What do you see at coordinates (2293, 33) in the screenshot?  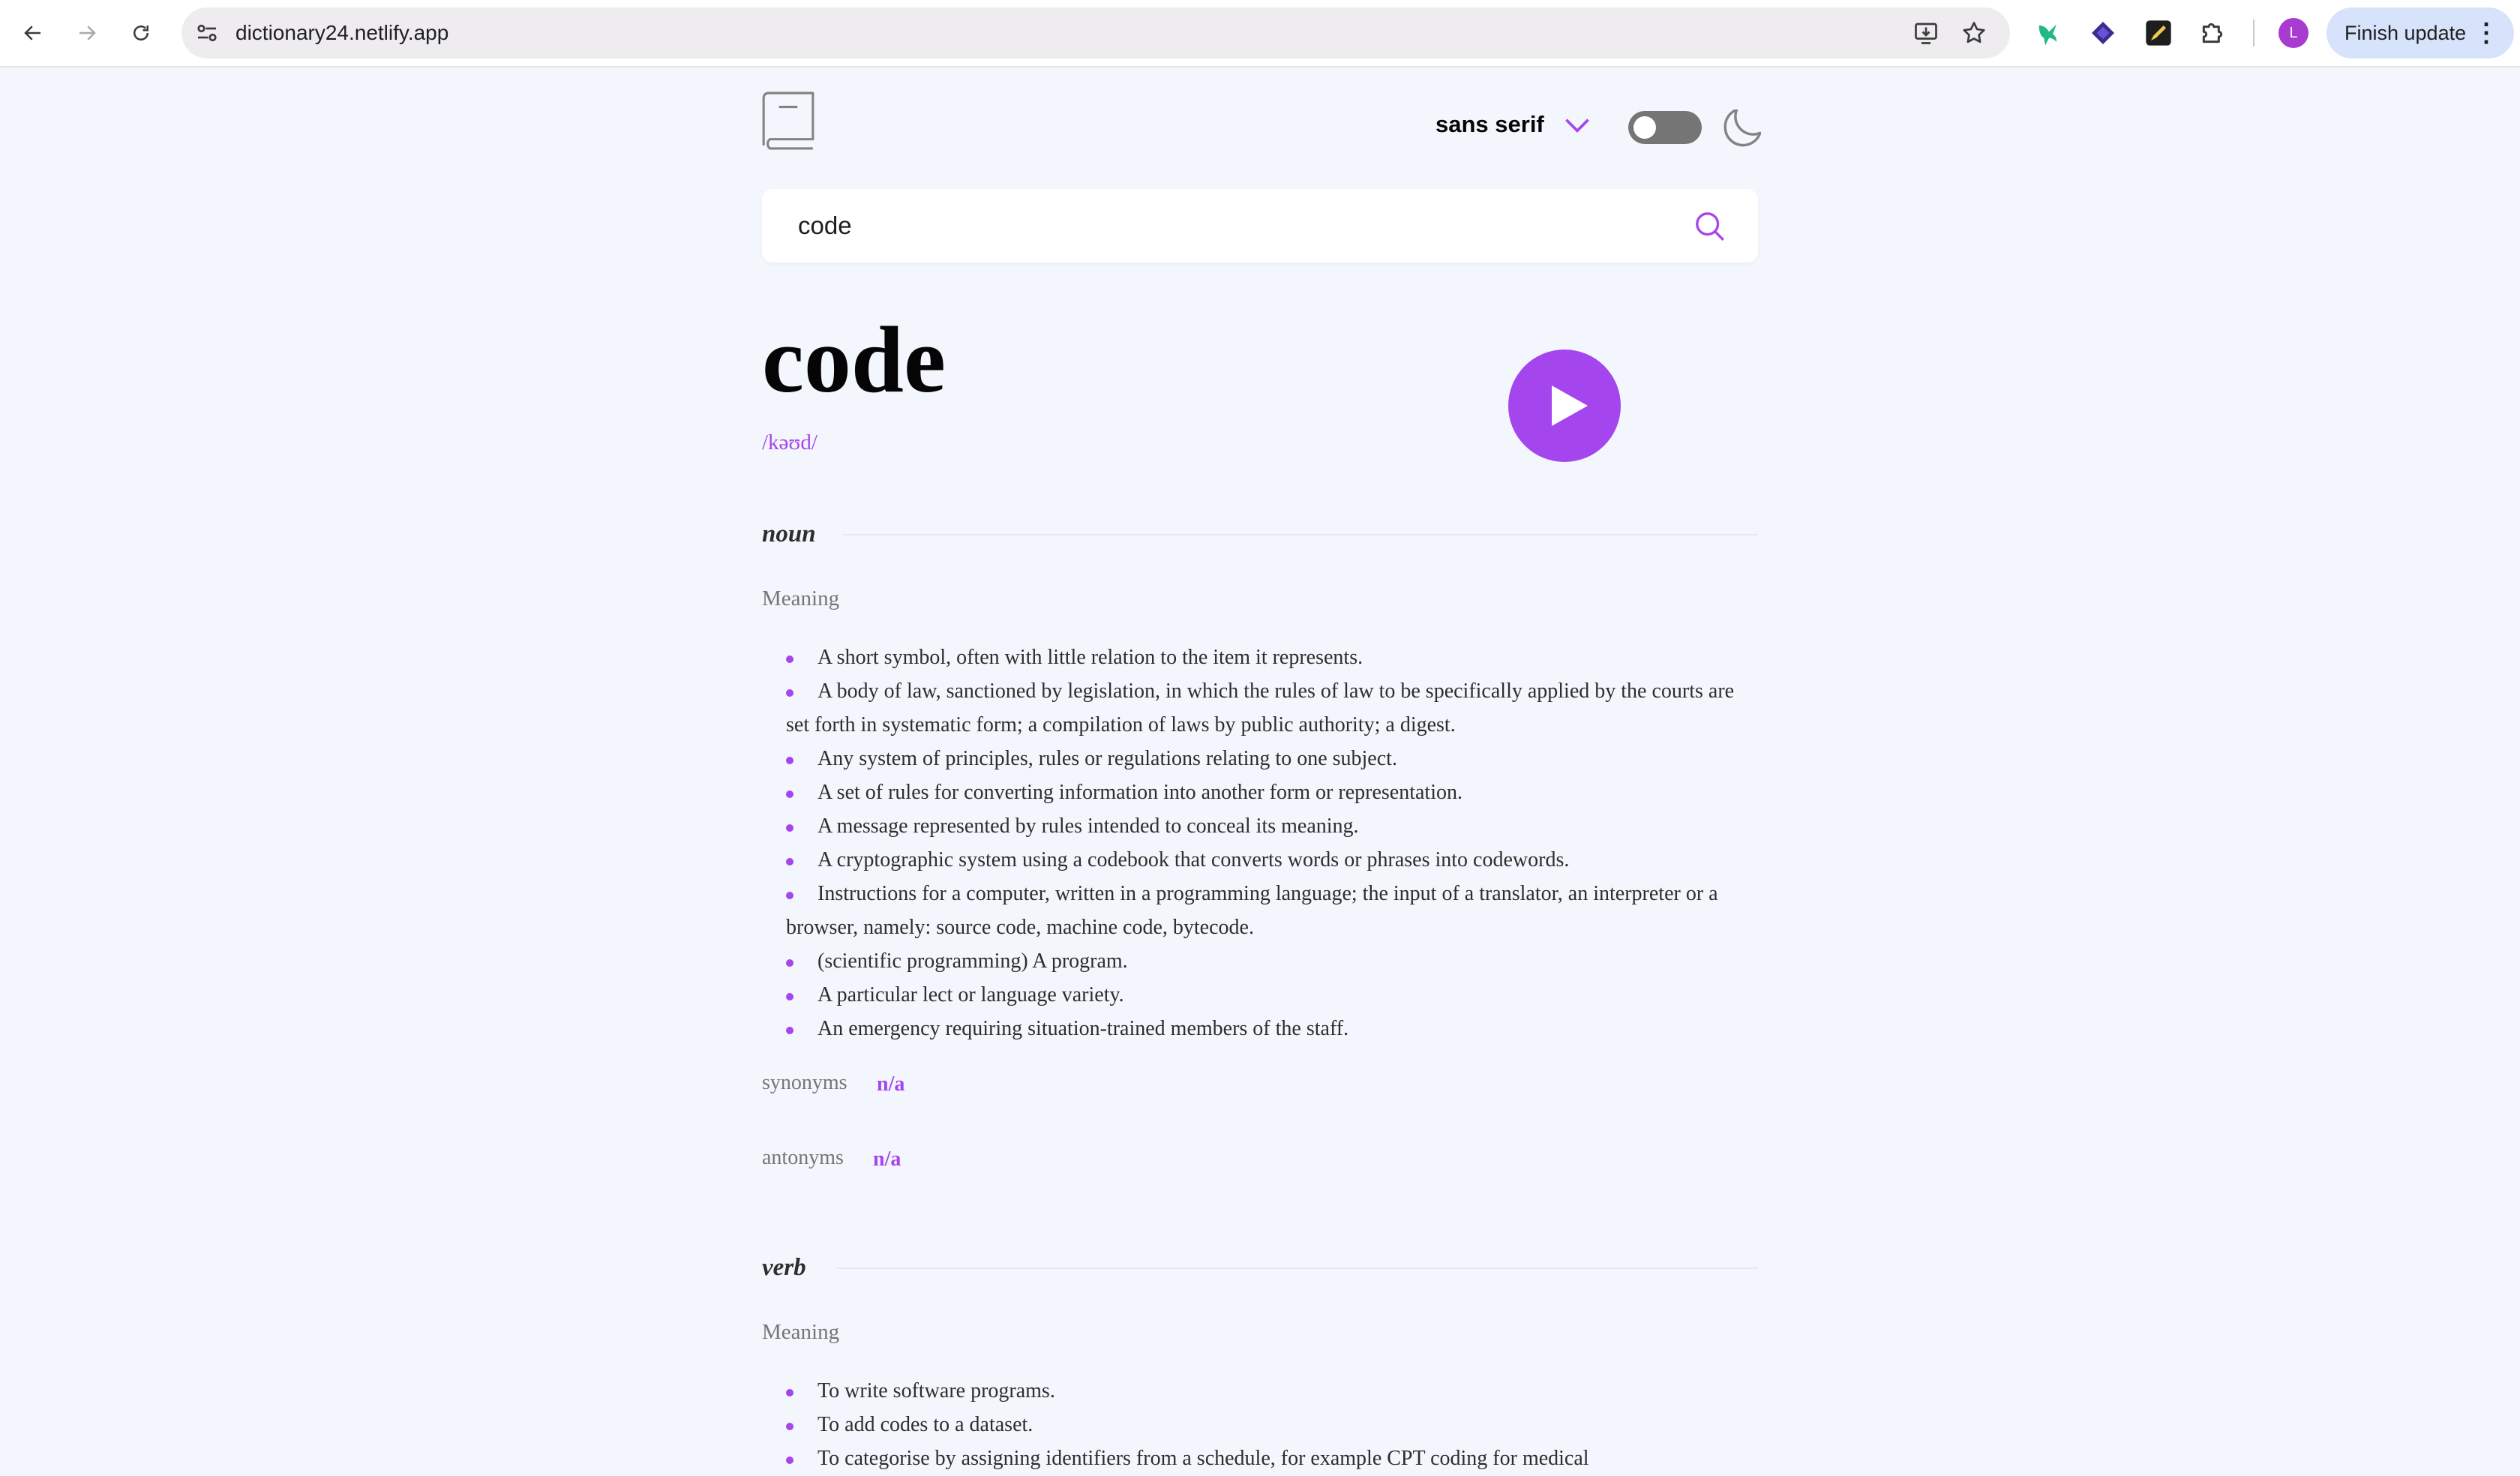 I see `profile-avatar: L` at bounding box center [2293, 33].